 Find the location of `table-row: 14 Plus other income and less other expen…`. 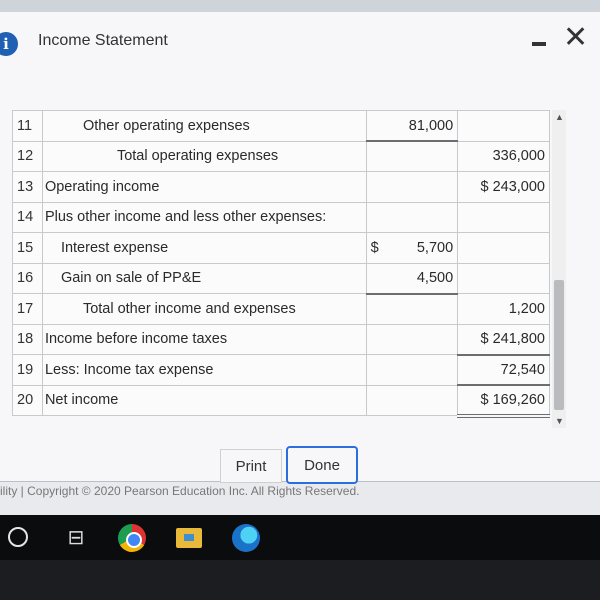

table-row: 14 Plus other income and less other expen… is located at coordinates (281, 217).